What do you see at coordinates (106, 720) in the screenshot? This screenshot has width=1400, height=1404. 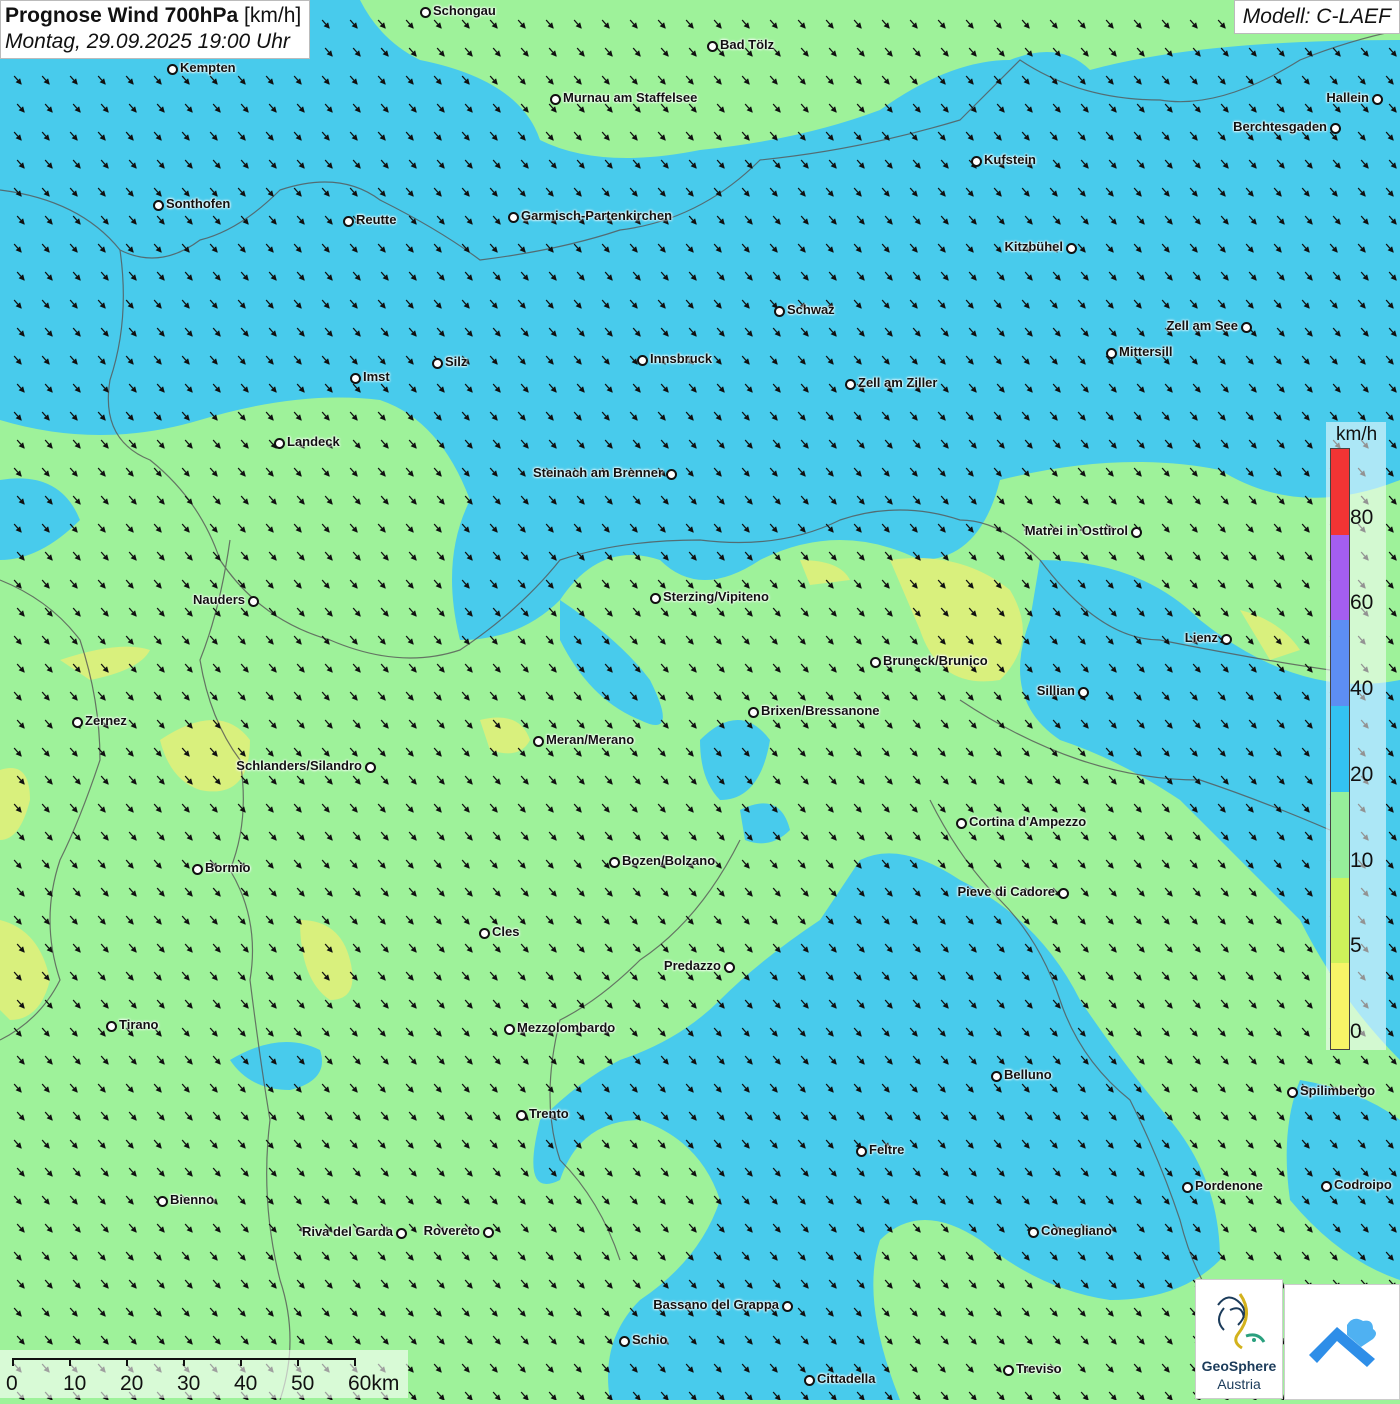 I see `city-label: Zernez` at bounding box center [106, 720].